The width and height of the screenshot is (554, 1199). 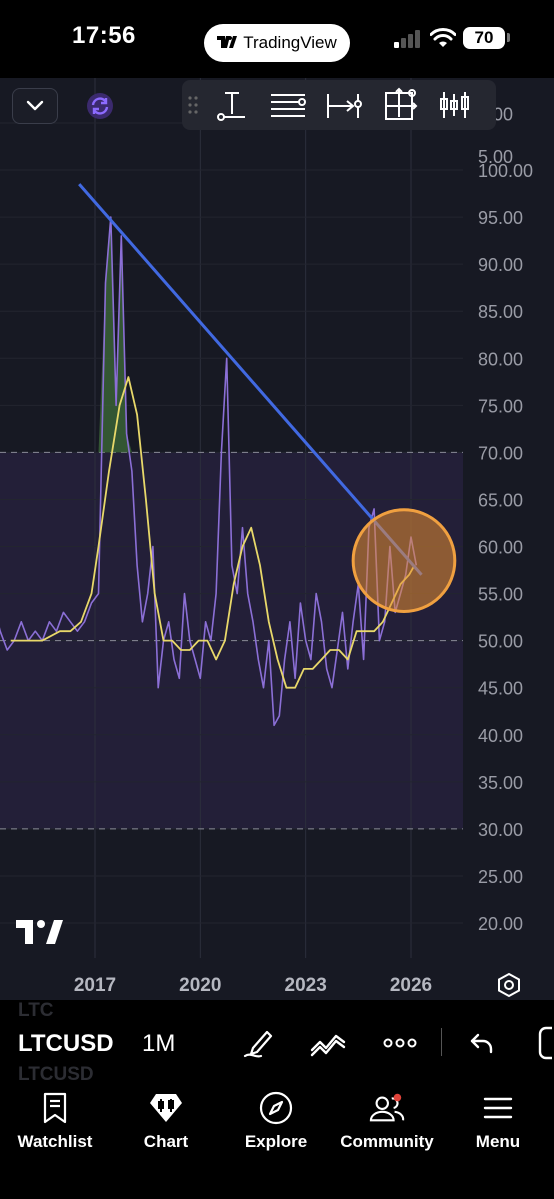 I want to click on bottom-nav: Watchlist Chart Explore Community Menu, so click(x=277, y=1143).